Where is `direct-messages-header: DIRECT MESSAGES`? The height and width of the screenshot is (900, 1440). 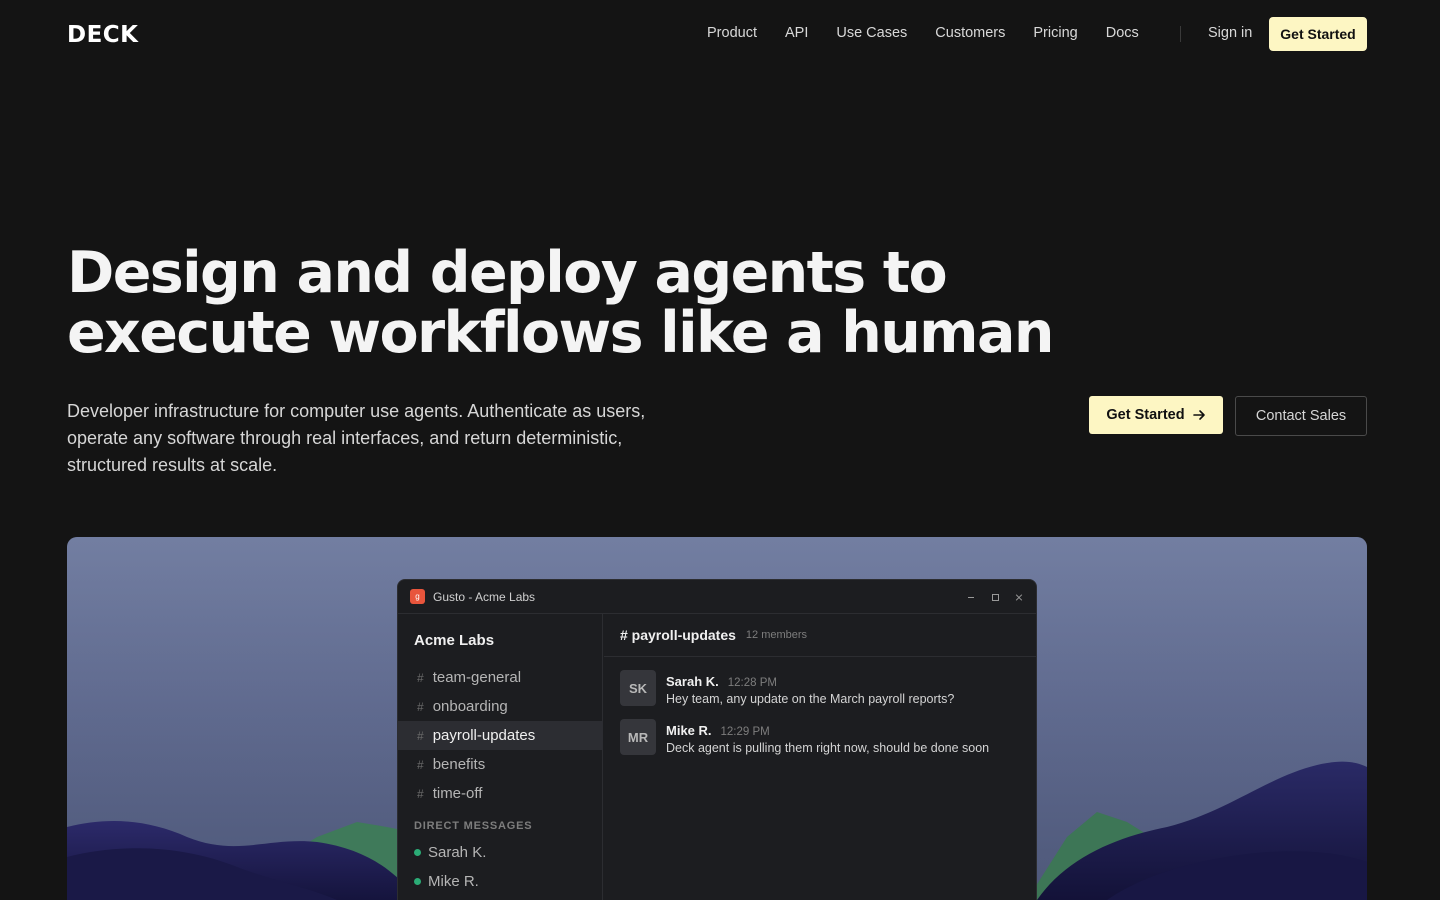 direct-messages-header: DIRECT MESSAGES is located at coordinates (473, 826).